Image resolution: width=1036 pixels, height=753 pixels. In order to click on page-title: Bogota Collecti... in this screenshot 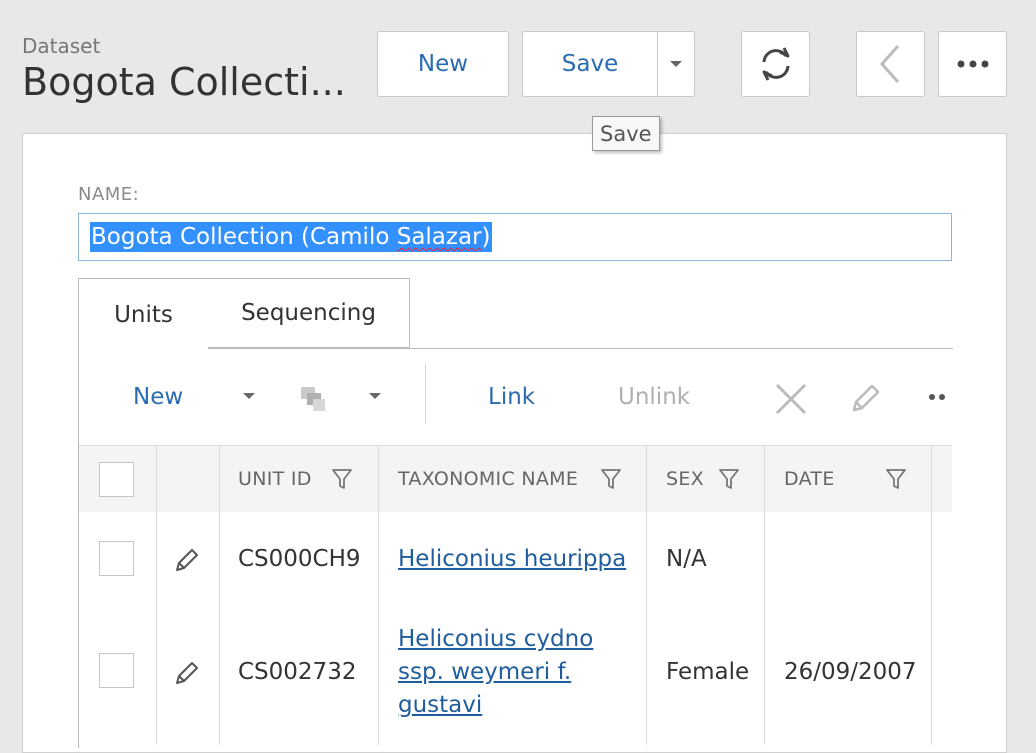, I will do `click(184, 82)`.